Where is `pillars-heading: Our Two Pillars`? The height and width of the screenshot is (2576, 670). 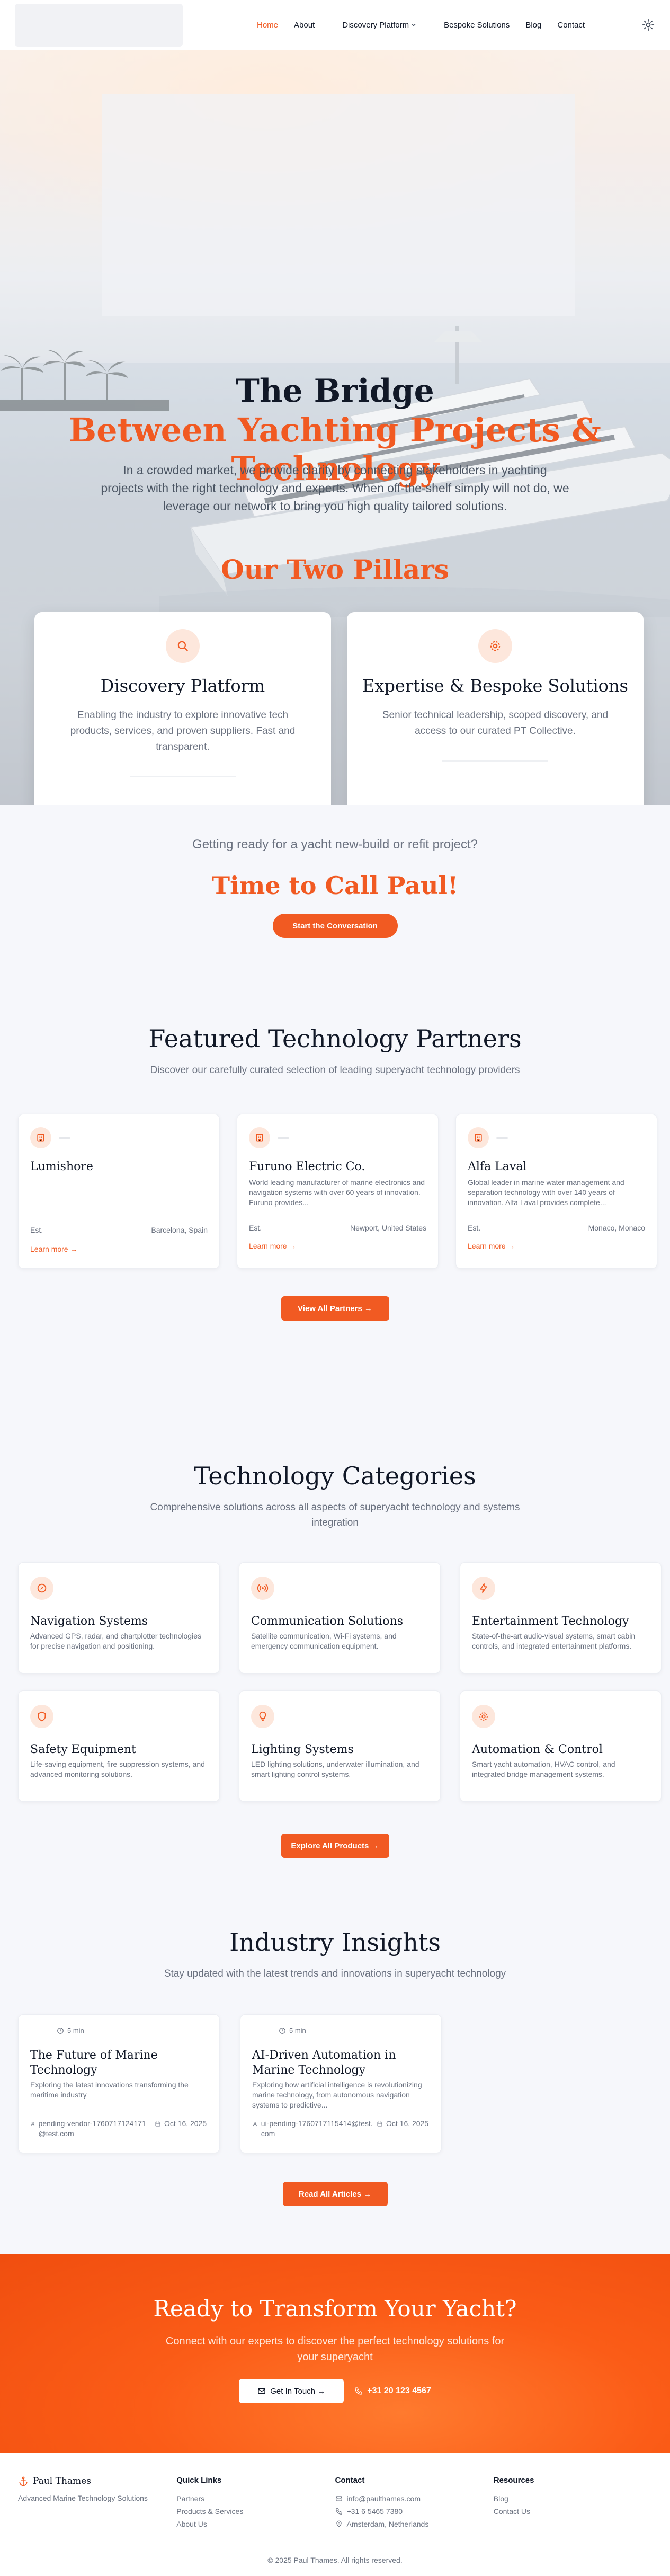
pillars-heading: Our Two Pillars is located at coordinates (335, 569).